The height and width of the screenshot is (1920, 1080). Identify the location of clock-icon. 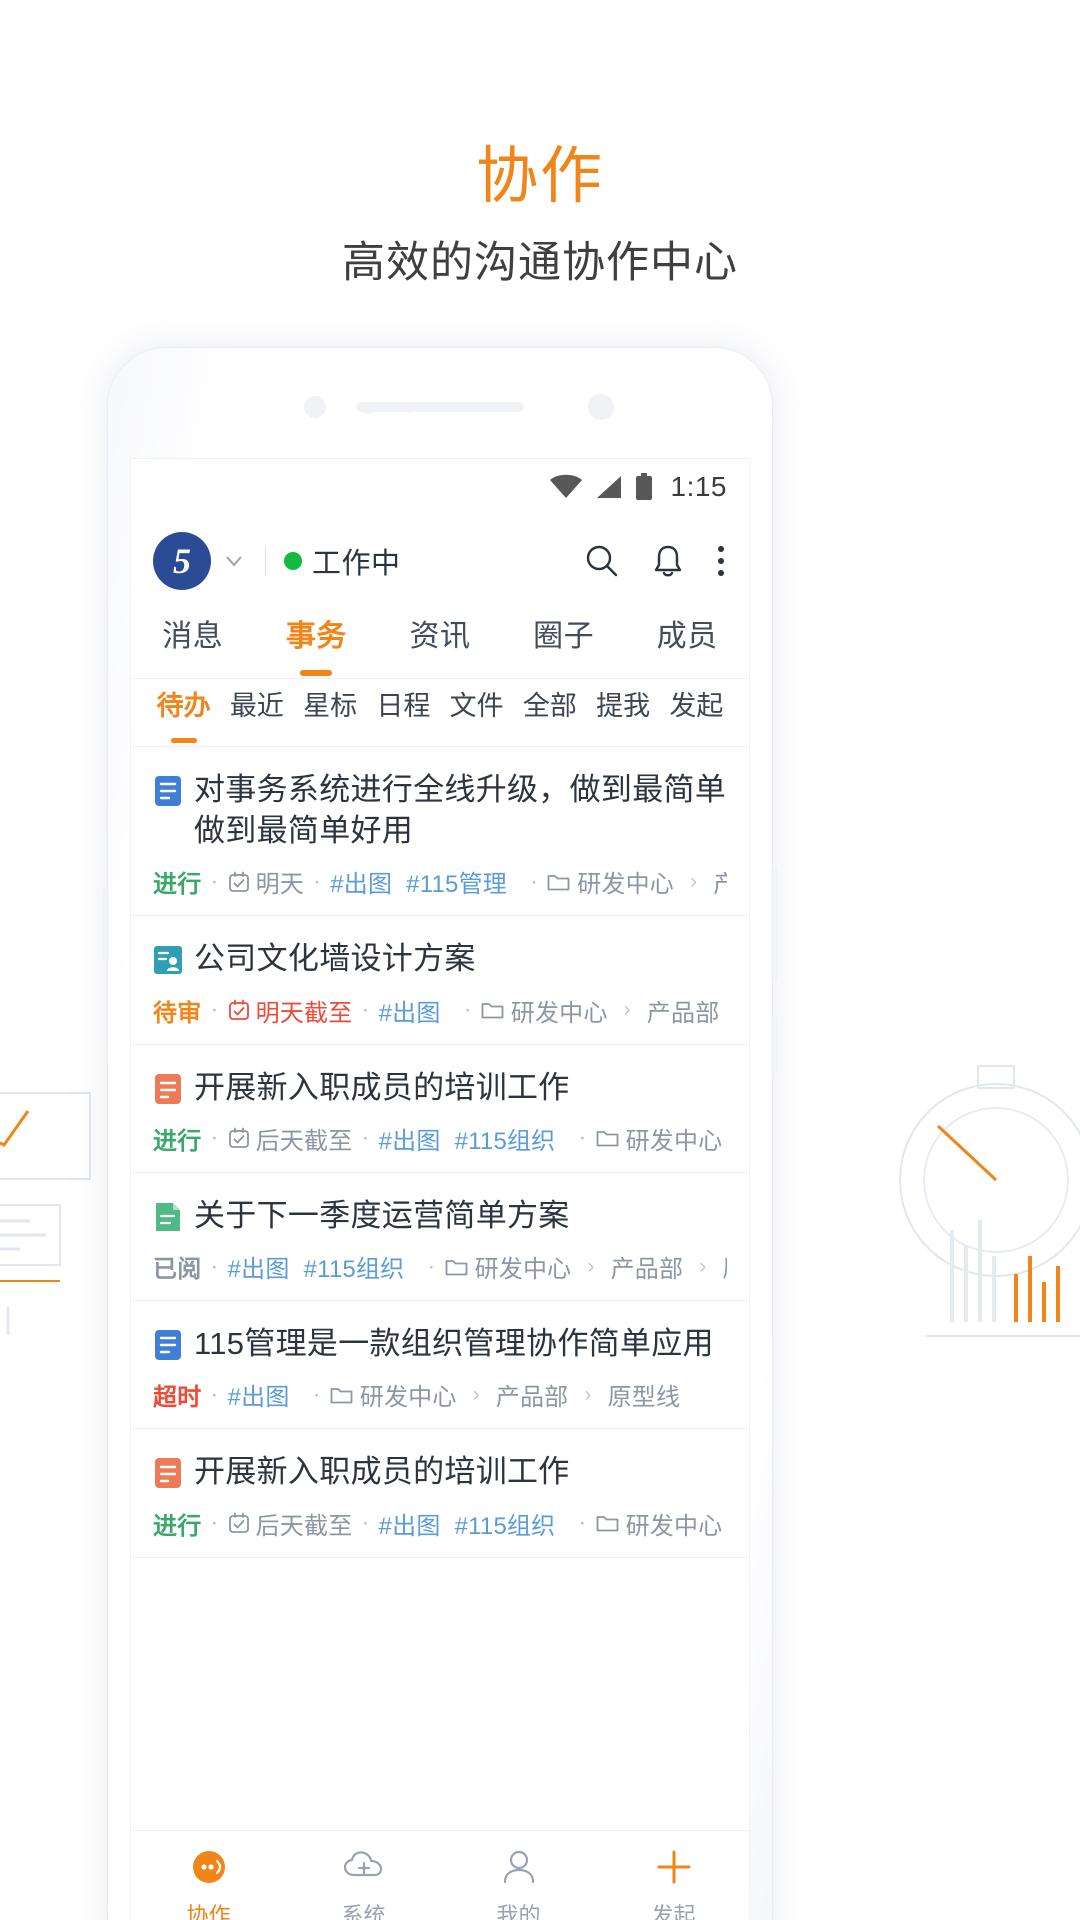
(238, 1138).